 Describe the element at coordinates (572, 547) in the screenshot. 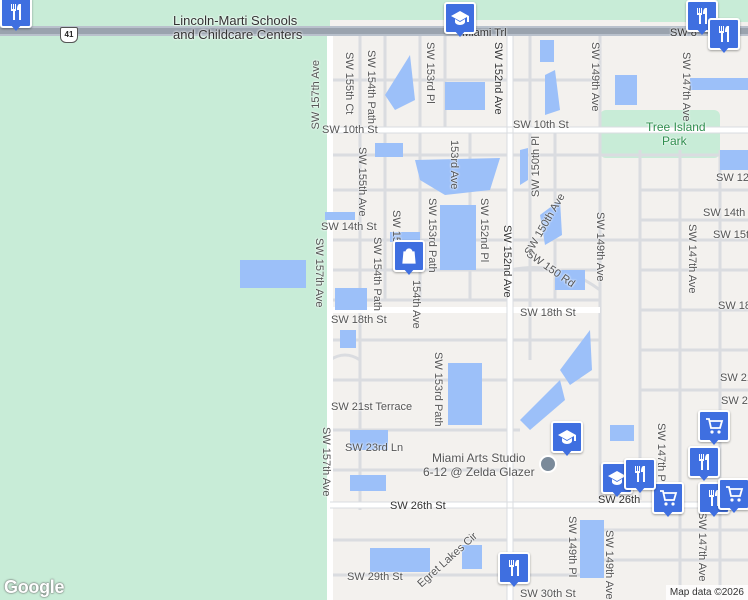

I see `street-label-sw-149th-pl: SW 149th Pl` at that location.